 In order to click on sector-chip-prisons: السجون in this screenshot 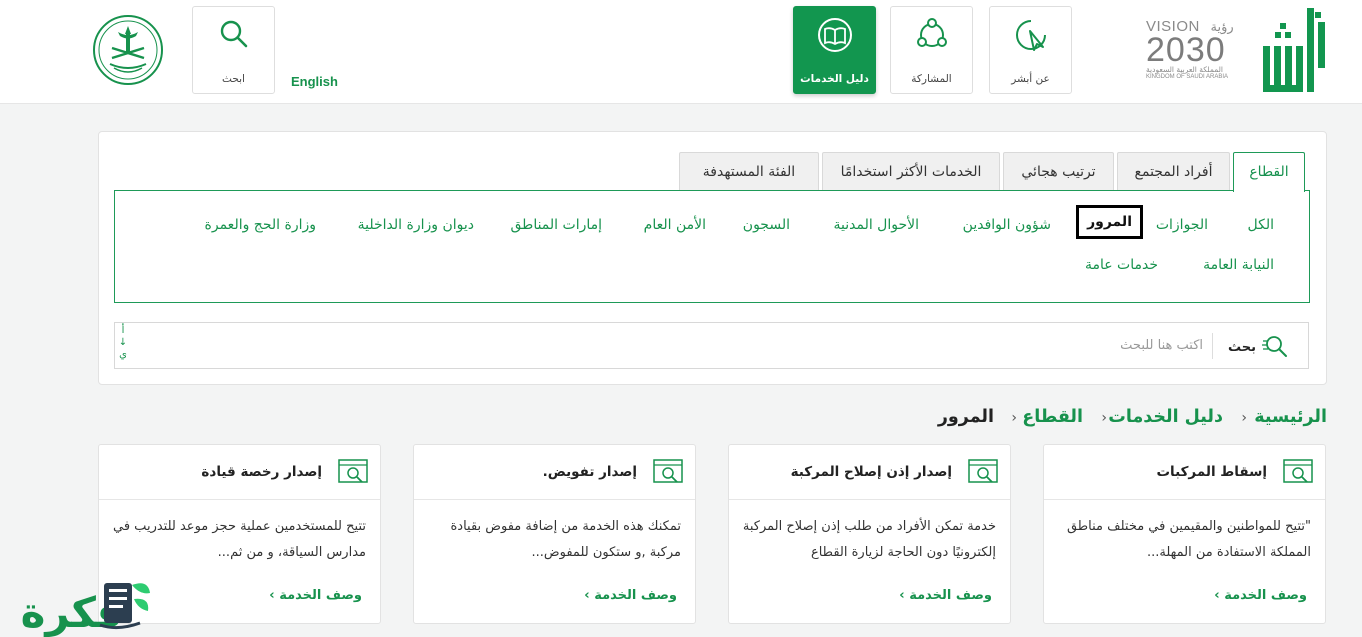, I will do `click(766, 225)`.